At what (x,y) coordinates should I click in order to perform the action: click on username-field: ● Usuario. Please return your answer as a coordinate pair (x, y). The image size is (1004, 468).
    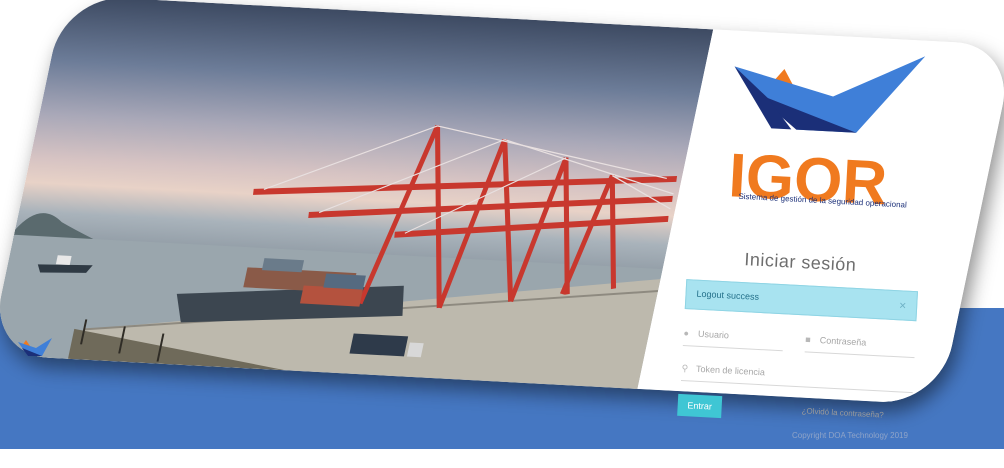
    Looking at the image, I should click on (733, 338).